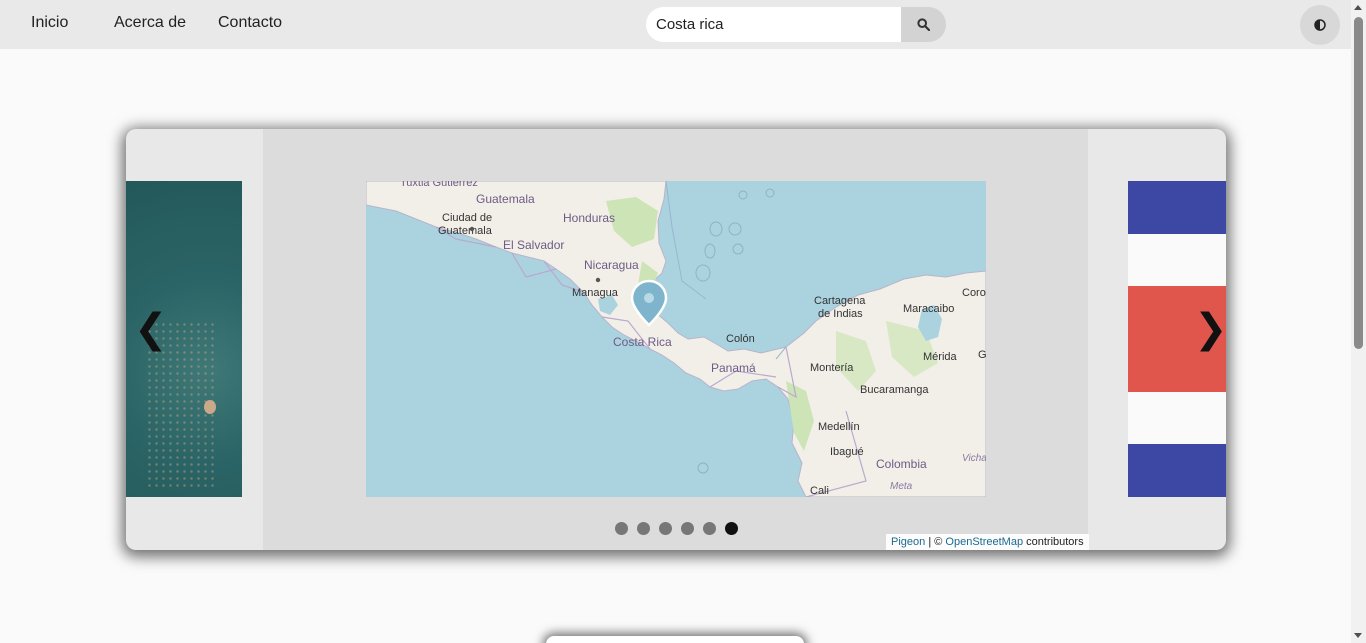  What do you see at coordinates (49, 23) in the screenshot?
I see `nav-link-inicio: Inicio` at bounding box center [49, 23].